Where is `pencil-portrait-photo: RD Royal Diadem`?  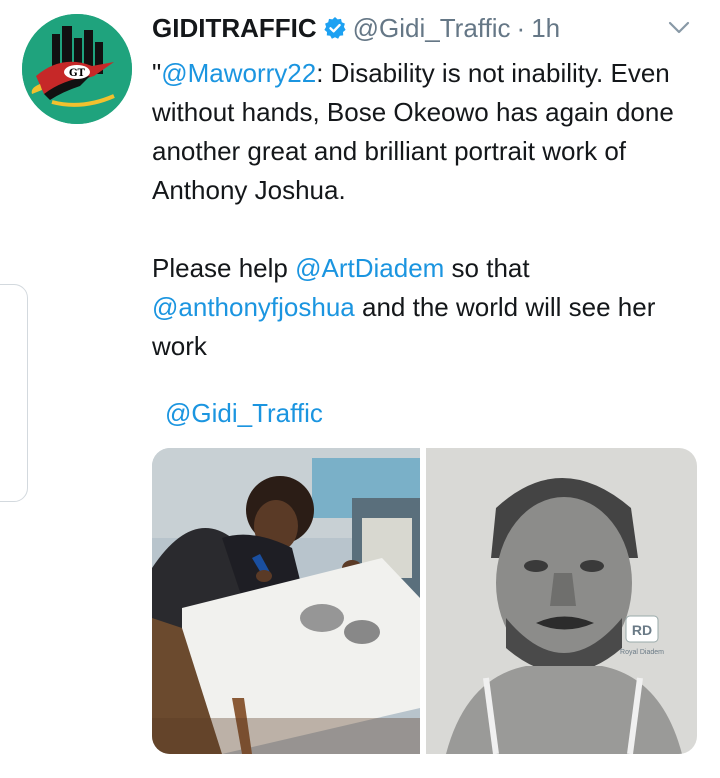
pencil-portrait-photo: RD Royal Diadem is located at coordinates (561, 601).